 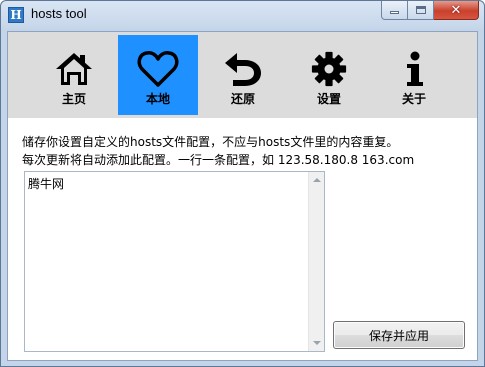 I want to click on tool-local: 本地, so click(x=158, y=75).